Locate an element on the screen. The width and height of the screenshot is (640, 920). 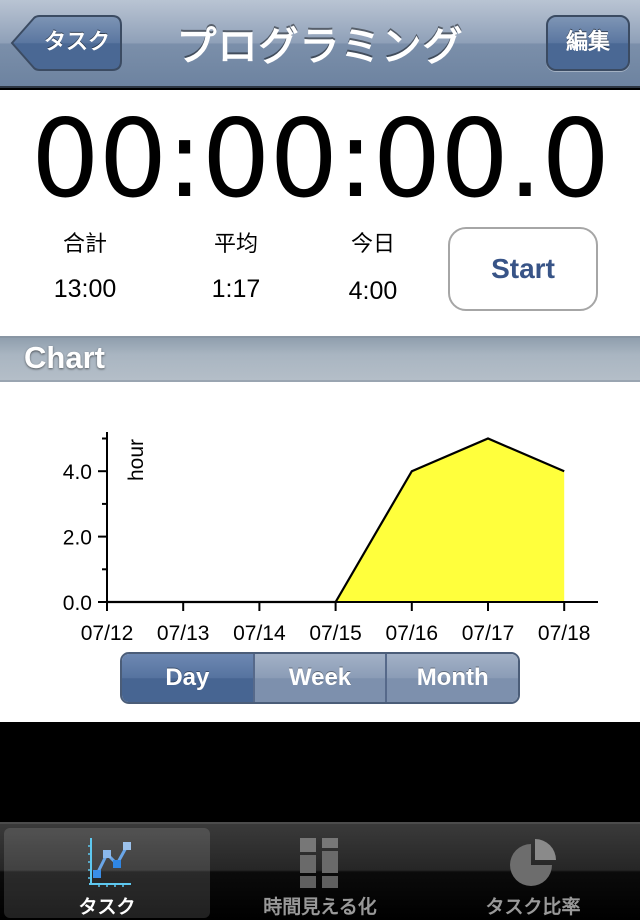
stat-average-label: 平均 is located at coordinates (235, 244).